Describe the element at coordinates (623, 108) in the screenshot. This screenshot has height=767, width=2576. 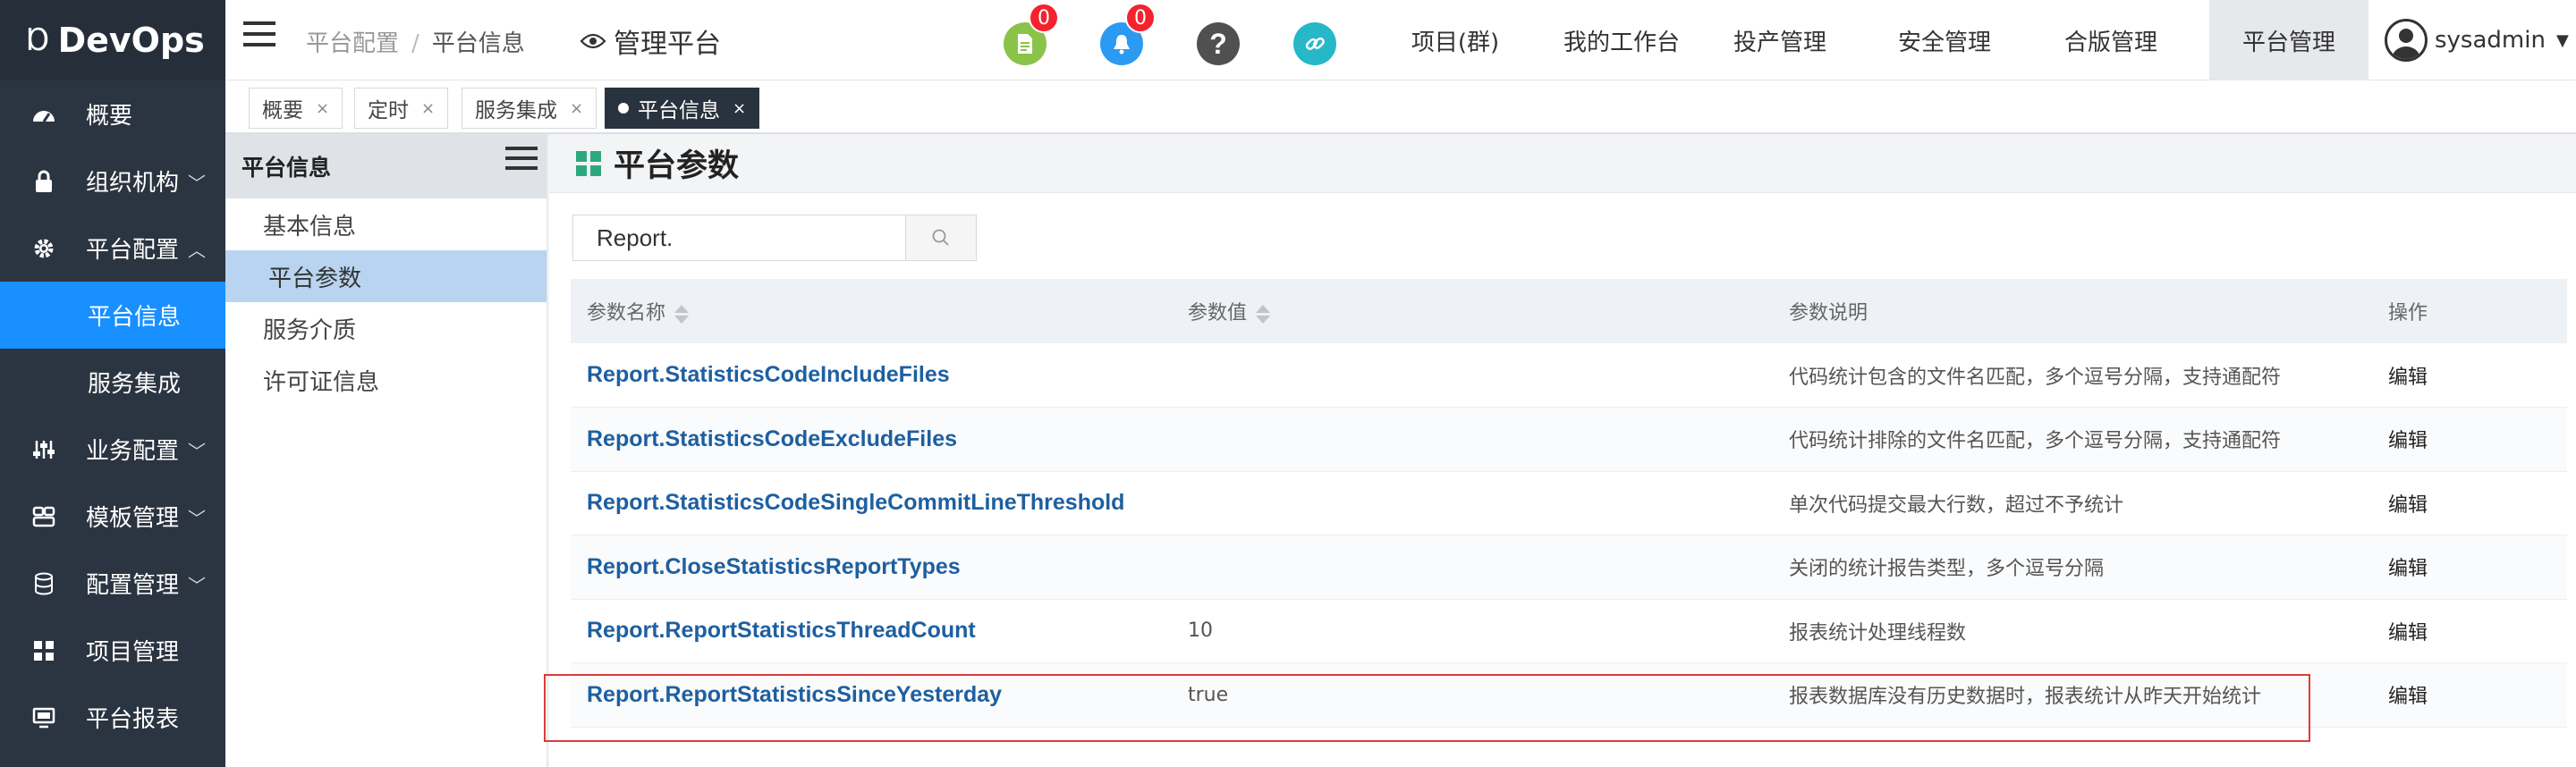
I see `active-dot-icon` at that location.